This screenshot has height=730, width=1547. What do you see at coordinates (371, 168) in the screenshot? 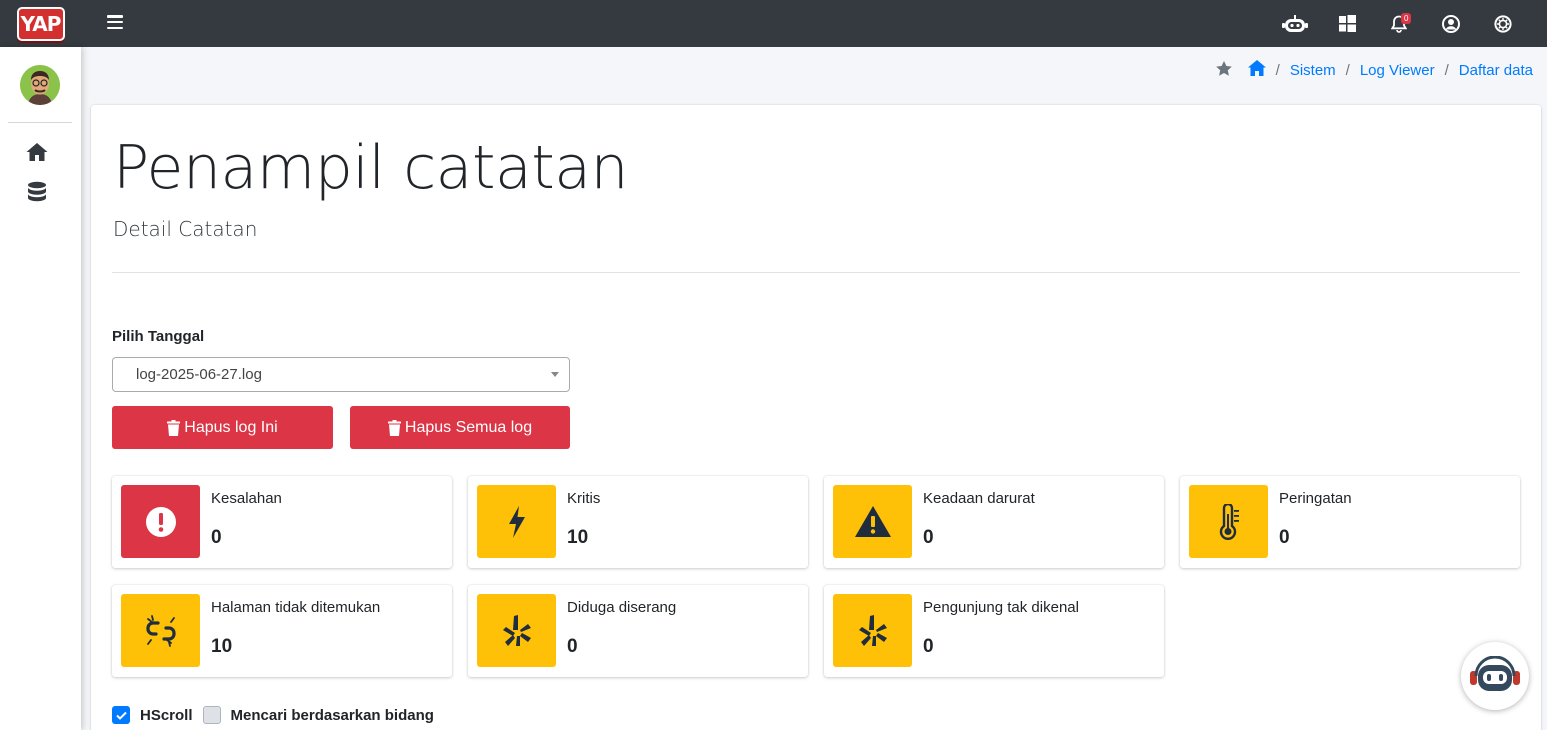
I see `page-title: Penampil catatan` at bounding box center [371, 168].